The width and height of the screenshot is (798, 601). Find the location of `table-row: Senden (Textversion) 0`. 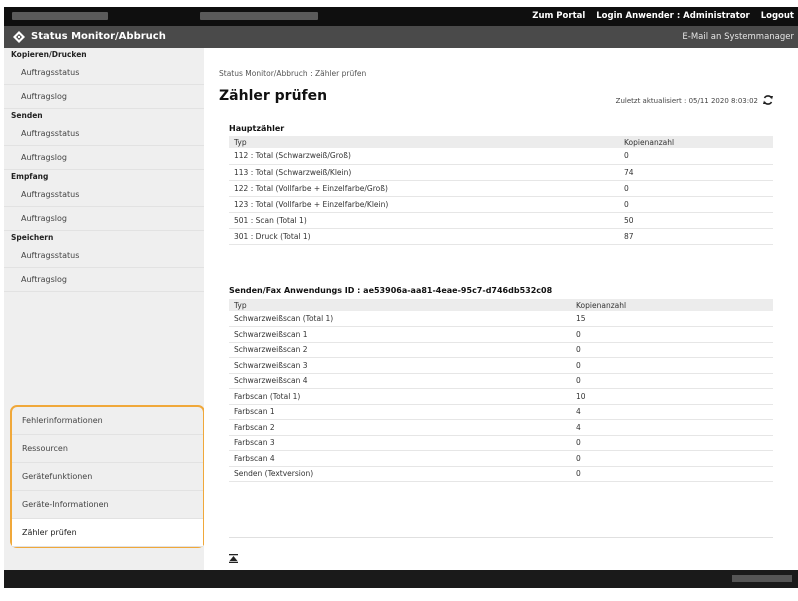

table-row: Senden (Textversion) 0 is located at coordinates (501, 474).